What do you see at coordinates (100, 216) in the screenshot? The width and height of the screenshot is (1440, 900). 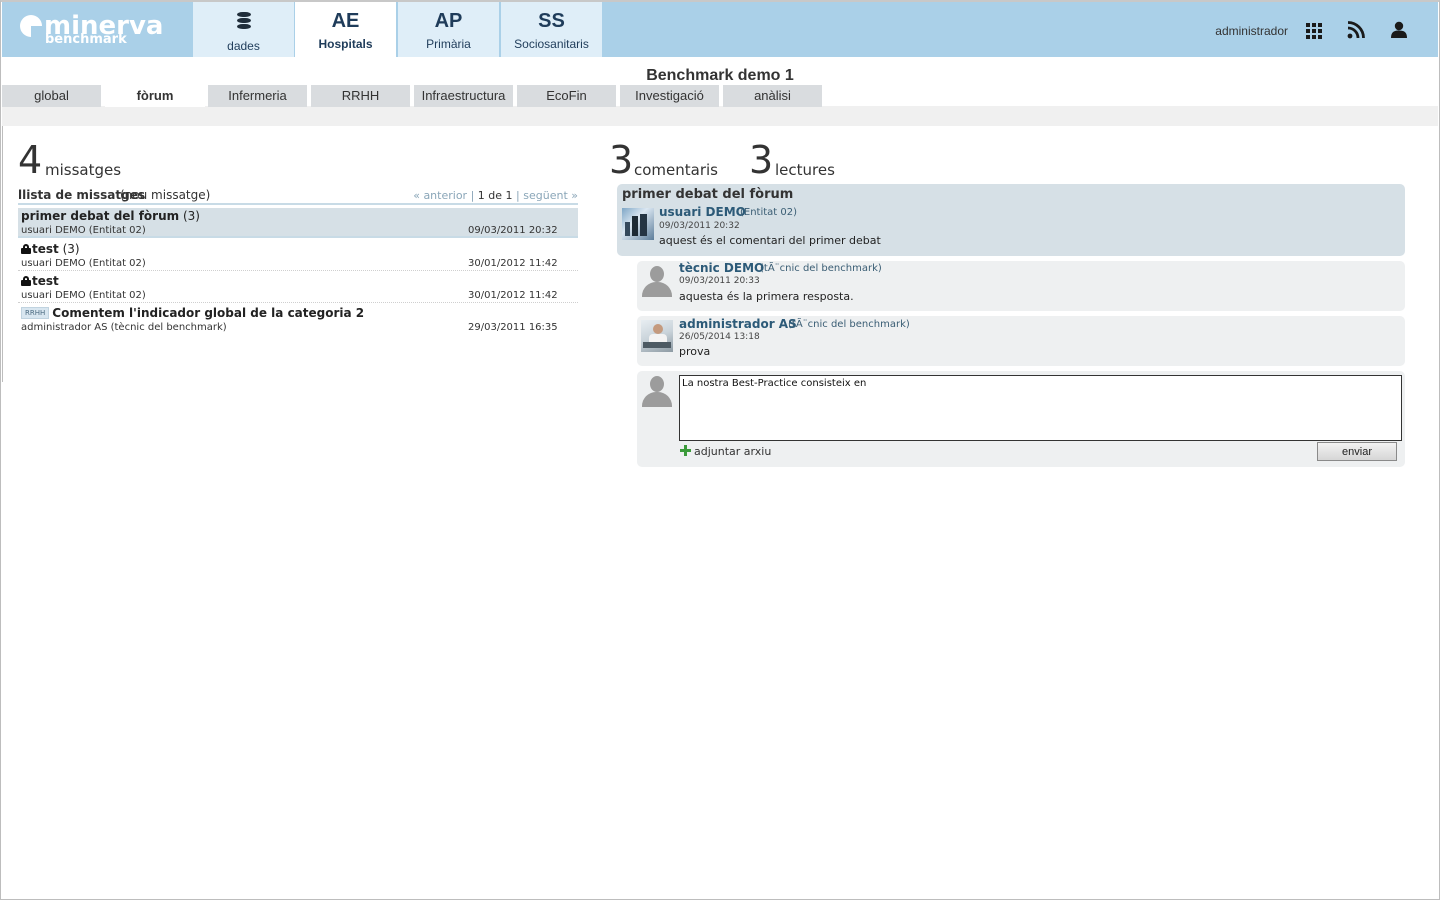 I see `message-title: primer debat del fòrum` at bounding box center [100, 216].